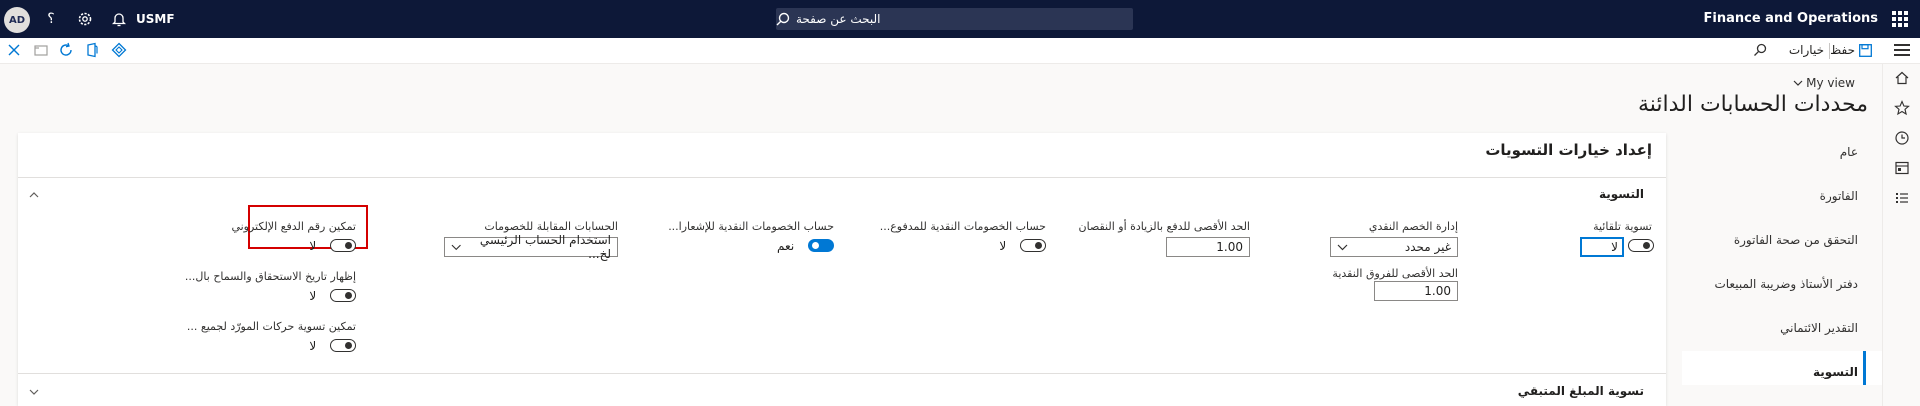  I want to click on auto-settle-value-text: لا, so click(1614, 247).